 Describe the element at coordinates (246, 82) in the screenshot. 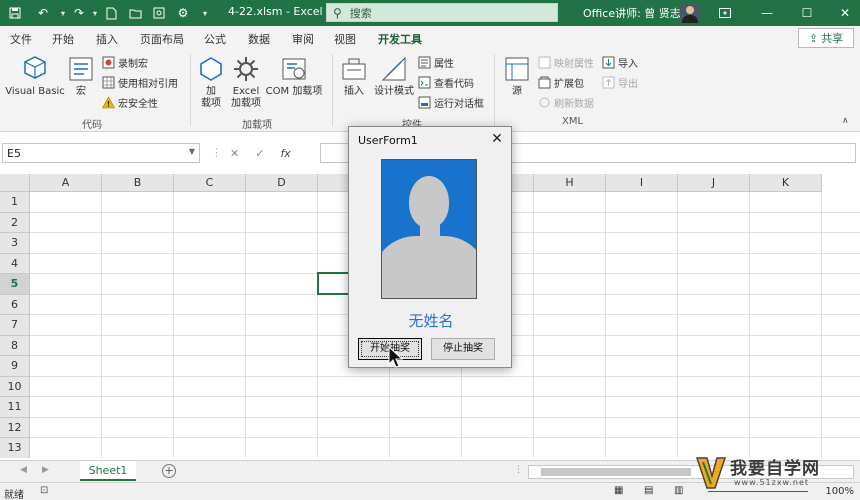

I see `excel-addins-button: Excel 加载项` at that location.